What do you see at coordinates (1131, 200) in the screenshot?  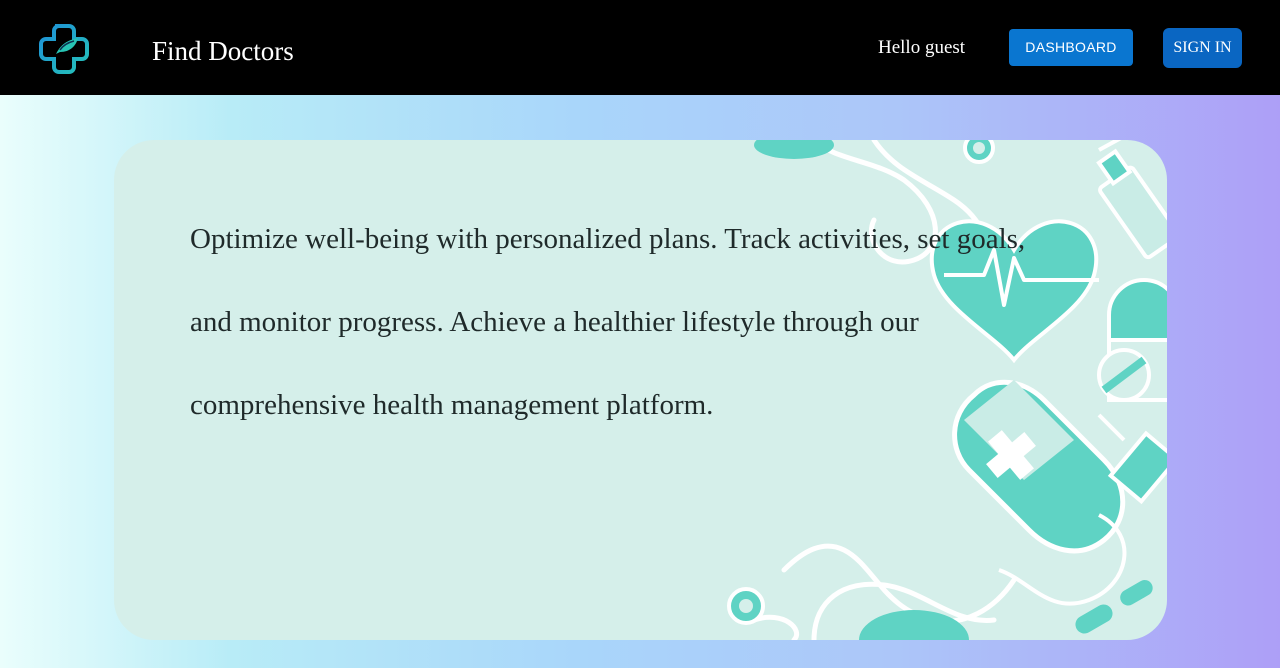 I see `syringe-icon` at bounding box center [1131, 200].